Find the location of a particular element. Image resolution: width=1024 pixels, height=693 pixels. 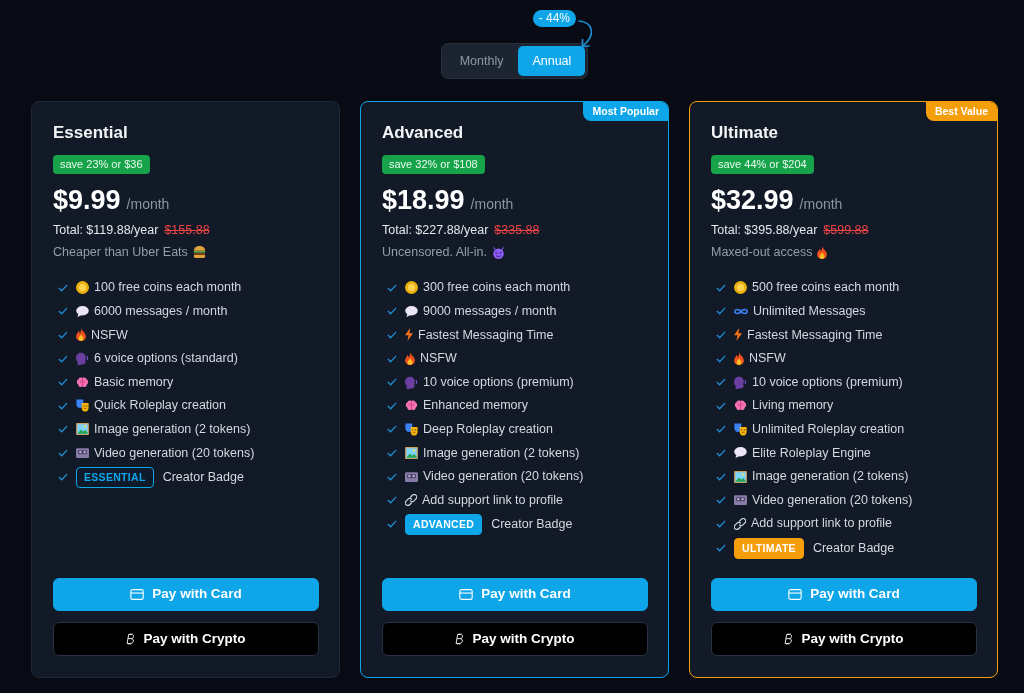

original-price: $155.88 is located at coordinates (187, 230).